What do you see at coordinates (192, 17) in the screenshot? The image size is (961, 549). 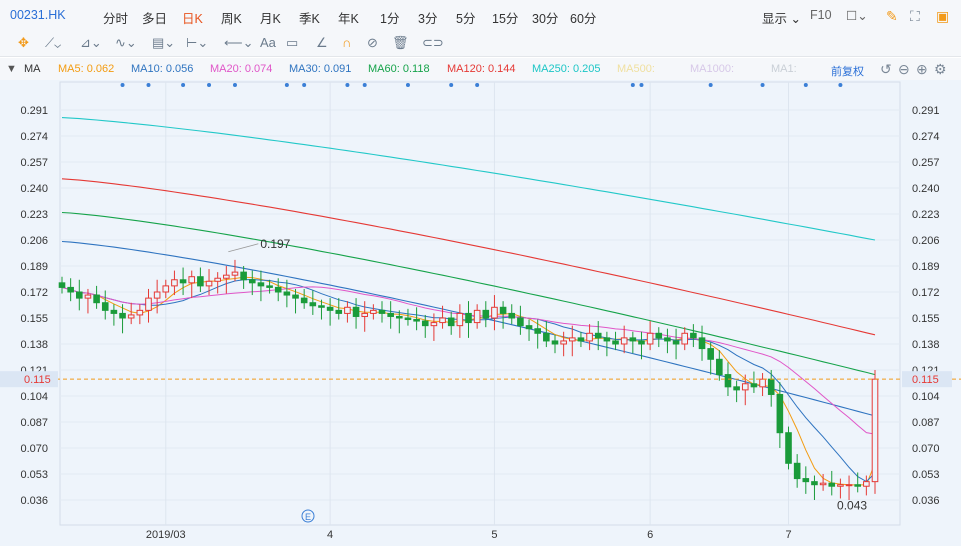 I see `period-tab-daily: 日K` at bounding box center [192, 17].